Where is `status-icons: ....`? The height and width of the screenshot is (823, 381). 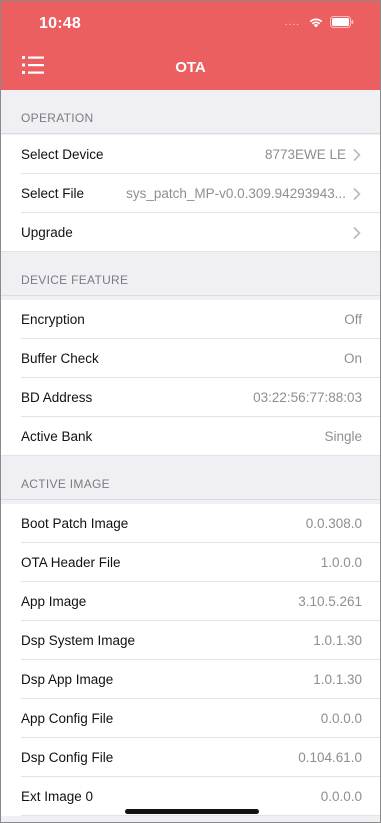
status-icons: .... is located at coordinates (319, 22).